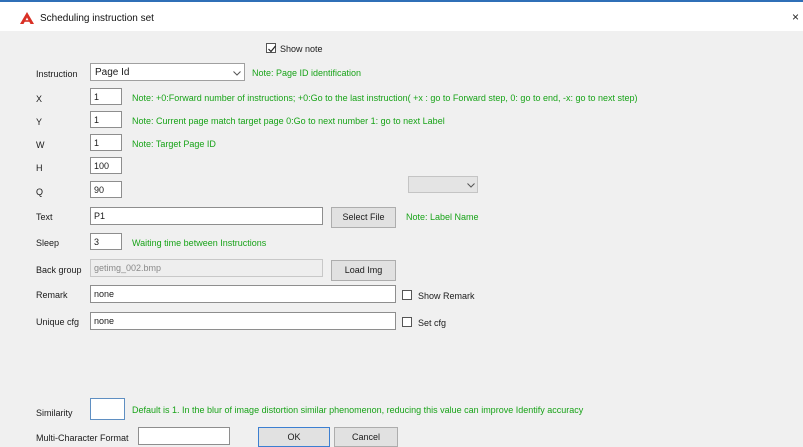 Image resolution: width=803 pixels, height=447 pixels. Describe the element at coordinates (184, 436) in the screenshot. I see `multi-char-input` at that location.